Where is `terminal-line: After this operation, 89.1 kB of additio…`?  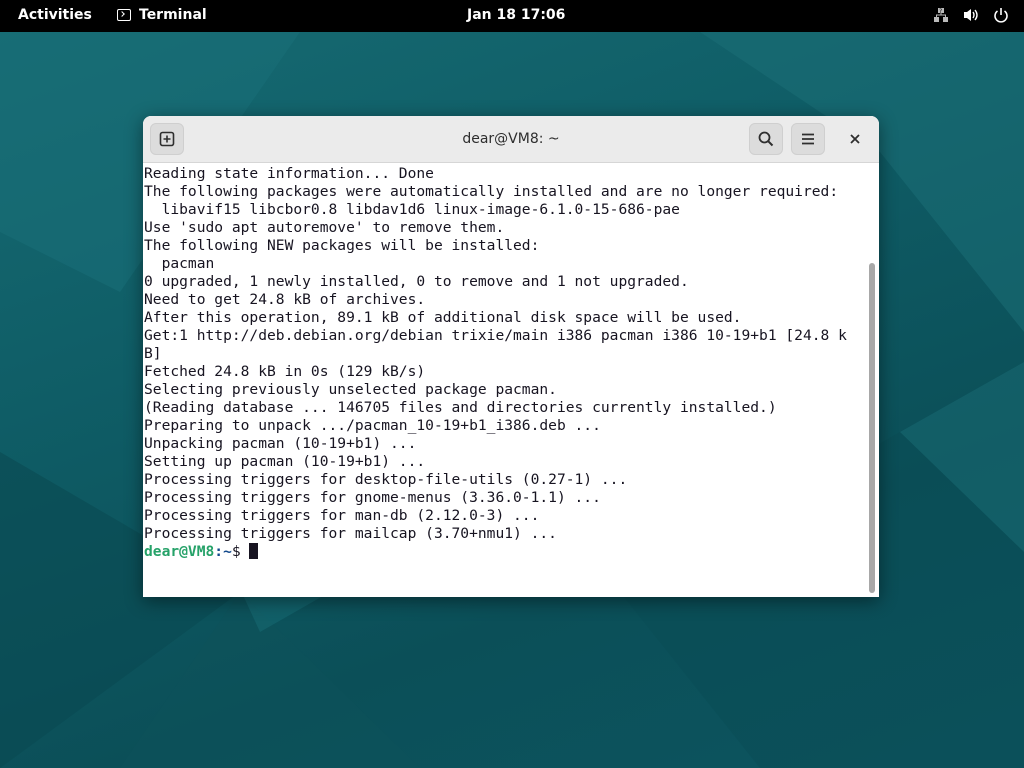
terminal-line: After this operation, 89.1 kB of additio… is located at coordinates (443, 317).